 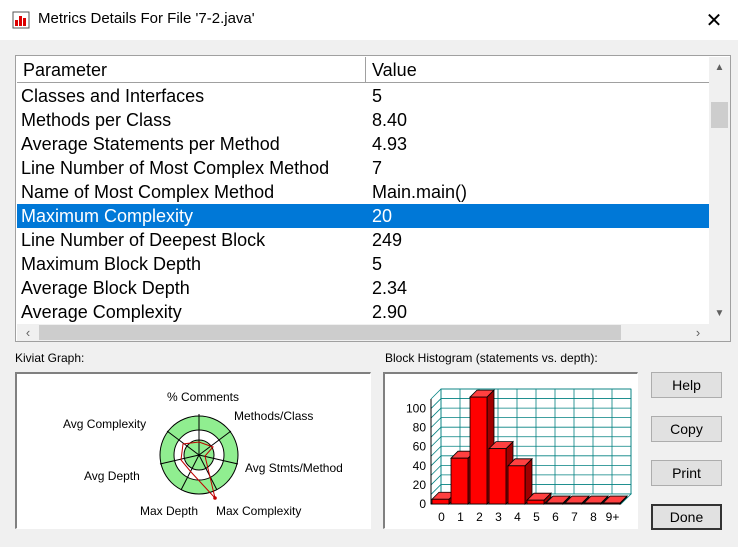 I want to click on table-row-selected: Maximum Complexity 20, so click(x=363, y=216).